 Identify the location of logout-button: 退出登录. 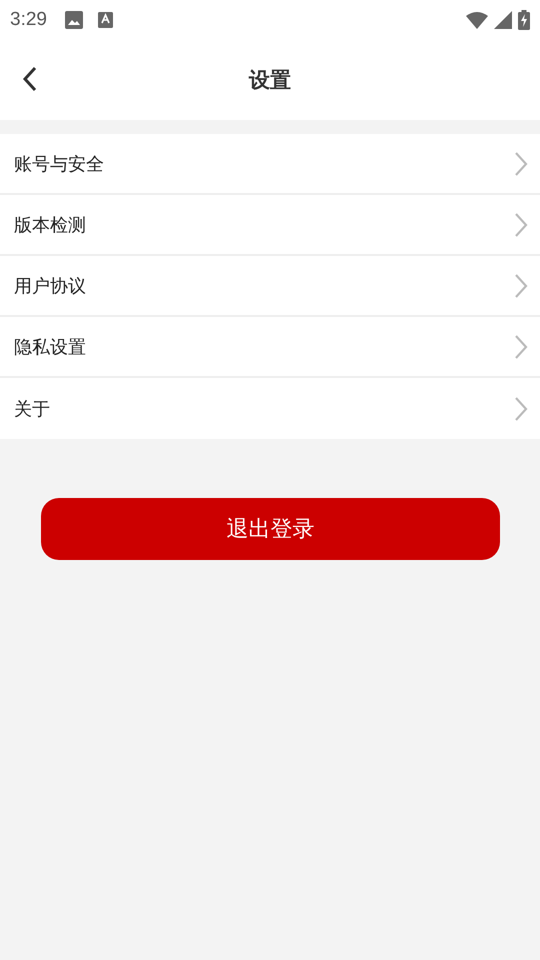
(270, 529).